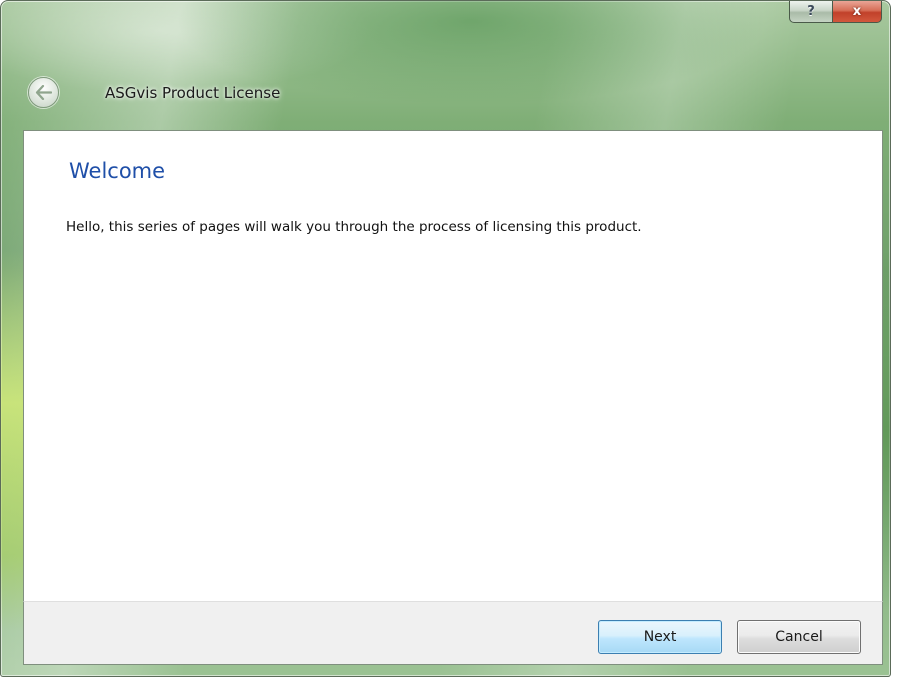 The image size is (897, 683). I want to click on close-icon: x, so click(857, 11).